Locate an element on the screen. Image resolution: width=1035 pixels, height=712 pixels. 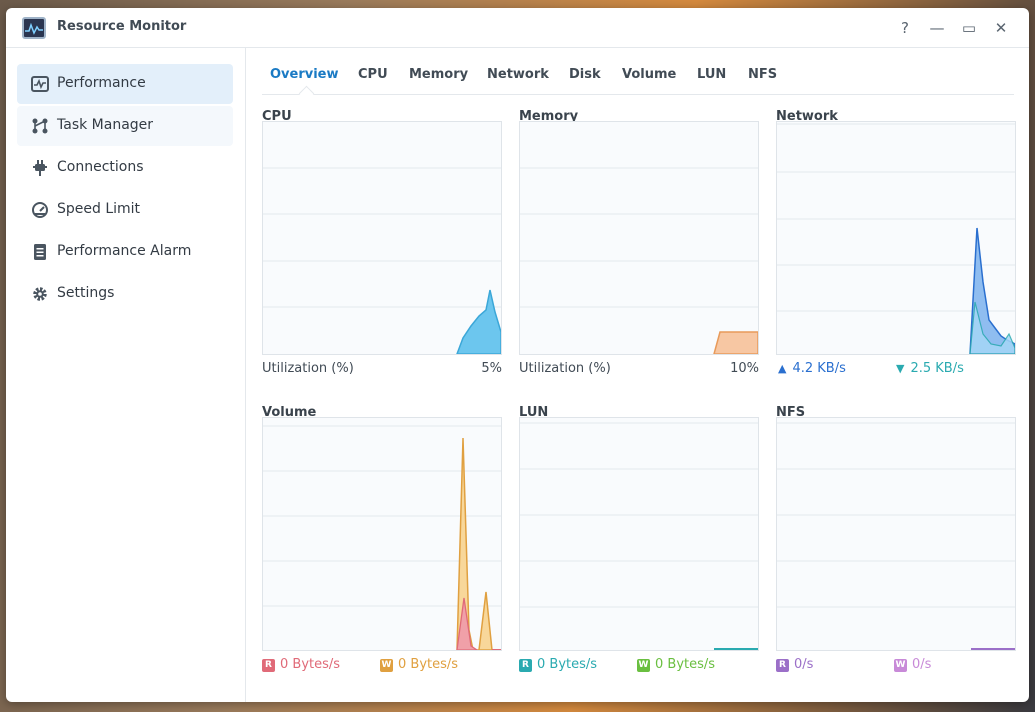
tab-lun: LUN is located at coordinates (711, 74).